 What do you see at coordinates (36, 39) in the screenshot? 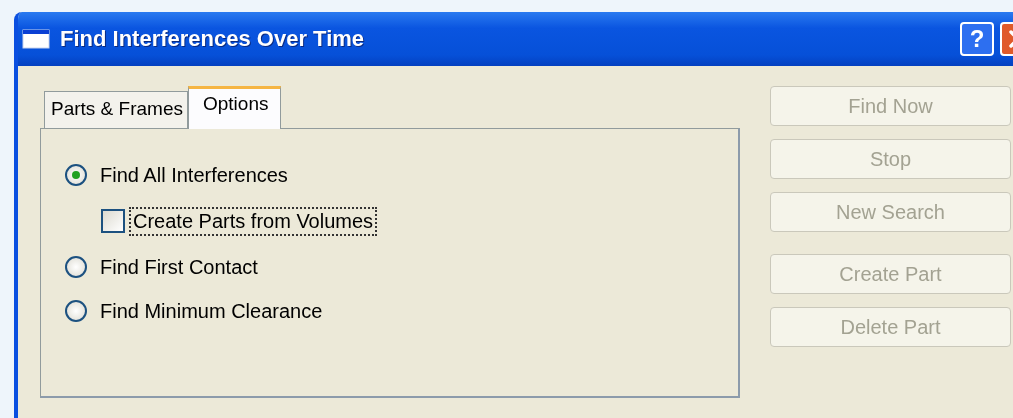
I see `window-icon` at bounding box center [36, 39].